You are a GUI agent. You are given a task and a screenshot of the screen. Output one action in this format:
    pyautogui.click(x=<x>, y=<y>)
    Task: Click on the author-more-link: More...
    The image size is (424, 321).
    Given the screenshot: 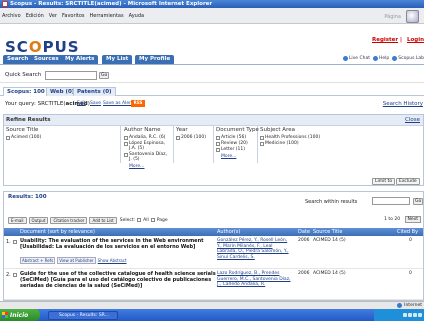 What is the action you would take?
    pyautogui.click(x=136, y=166)
    